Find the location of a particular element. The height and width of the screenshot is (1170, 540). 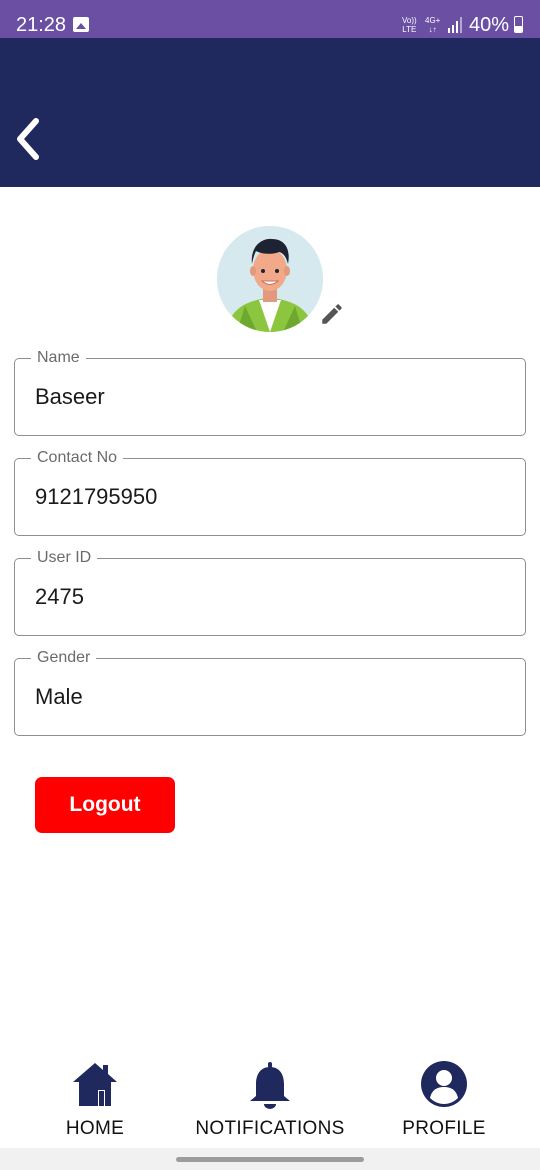

gesture-area is located at coordinates (270, 1159).